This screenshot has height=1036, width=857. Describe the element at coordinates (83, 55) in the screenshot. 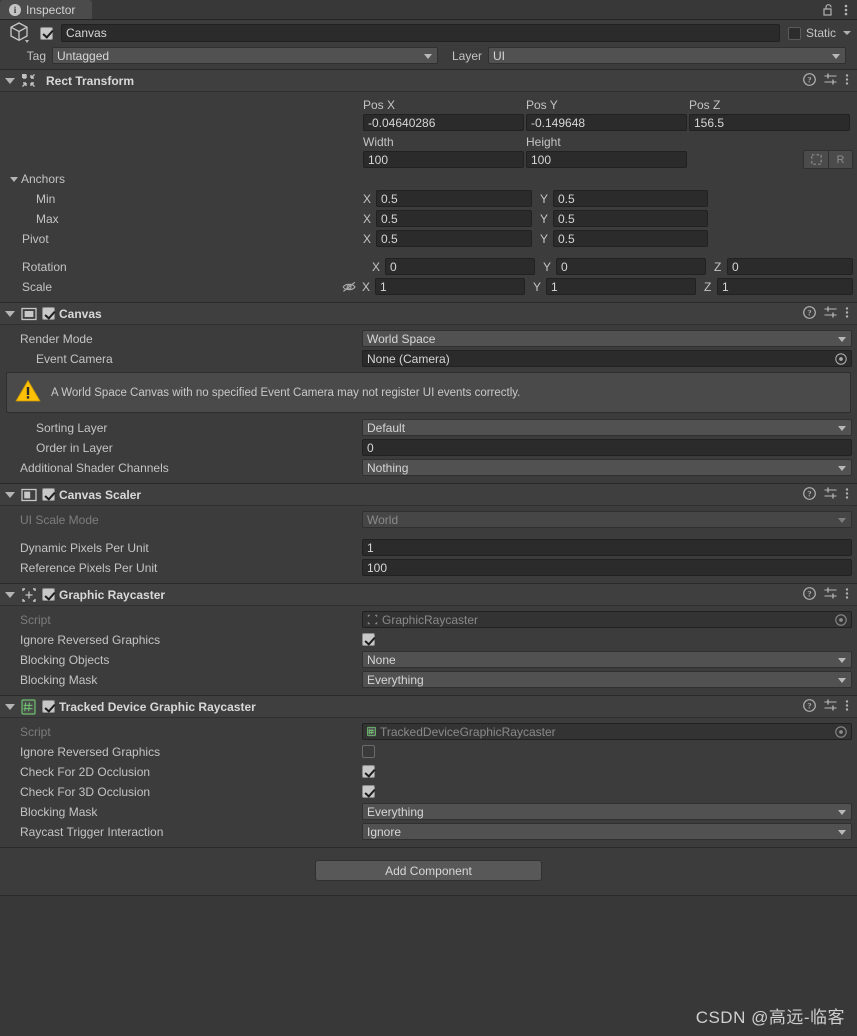

I see `tag-value: Untagged` at that location.